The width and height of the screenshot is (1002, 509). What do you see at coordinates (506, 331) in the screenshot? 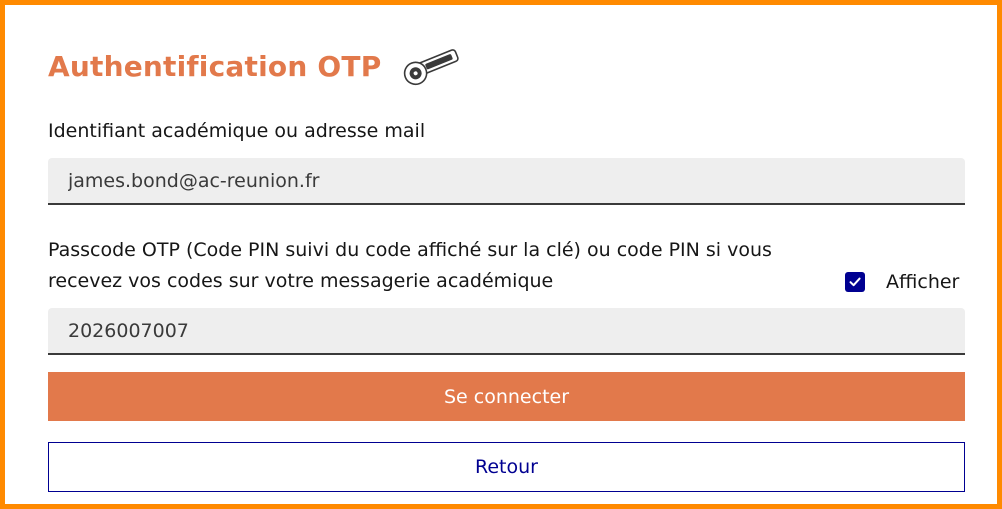
I see `passcode-input` at bounding box center [506, 331].